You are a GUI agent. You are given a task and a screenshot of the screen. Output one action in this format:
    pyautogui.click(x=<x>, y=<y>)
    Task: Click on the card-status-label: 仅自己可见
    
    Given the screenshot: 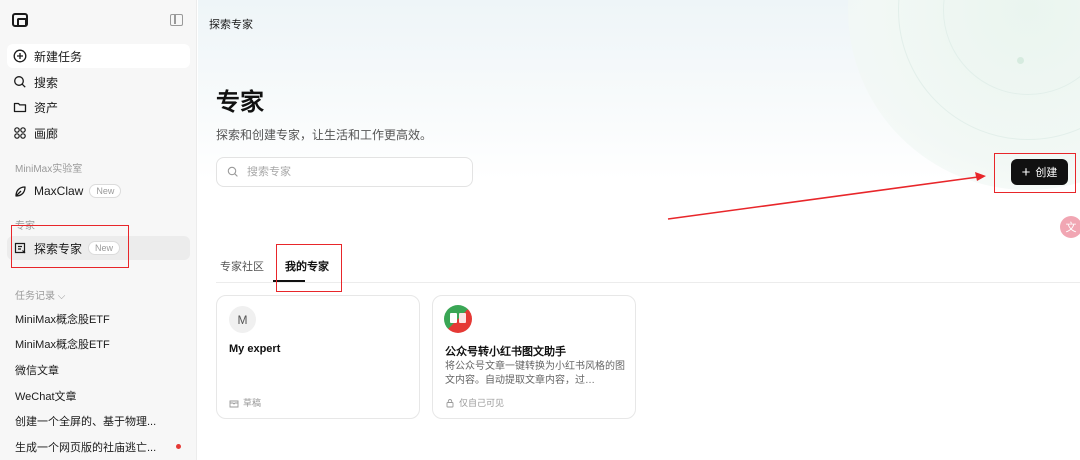 What is the action you would take?
    pyautogui.click(x=482, y=403)
    